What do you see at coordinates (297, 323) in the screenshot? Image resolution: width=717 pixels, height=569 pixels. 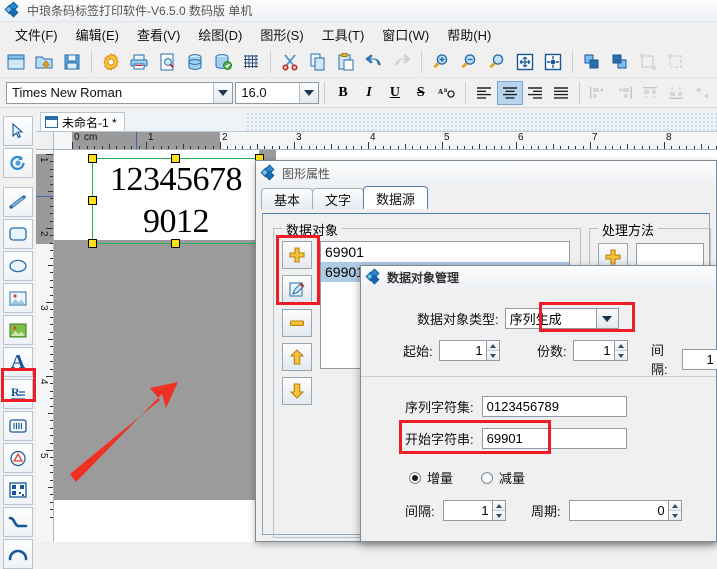 I see `remove-data-object-button` at bounding box center [297, 323].